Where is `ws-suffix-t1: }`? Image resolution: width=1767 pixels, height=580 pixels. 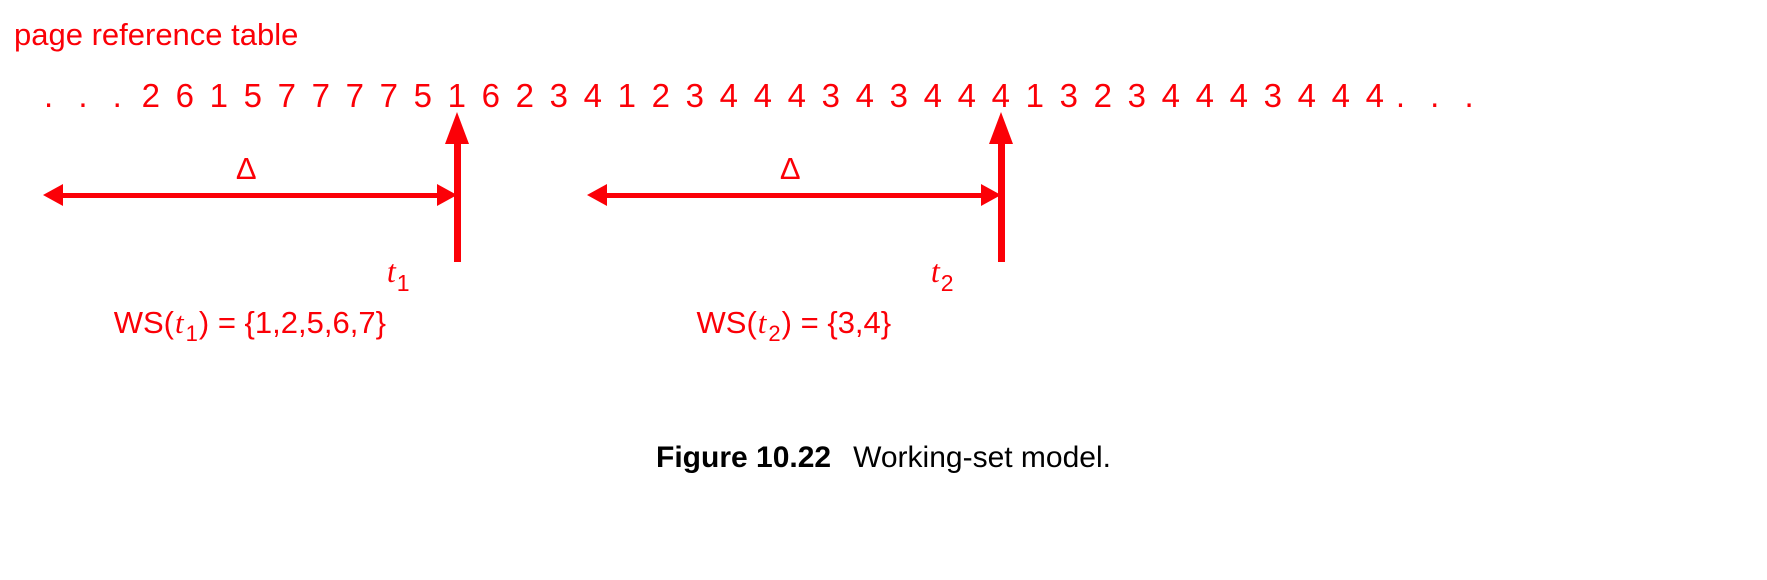 ws-suffix-t1: } is located at coordinates (380, 322).